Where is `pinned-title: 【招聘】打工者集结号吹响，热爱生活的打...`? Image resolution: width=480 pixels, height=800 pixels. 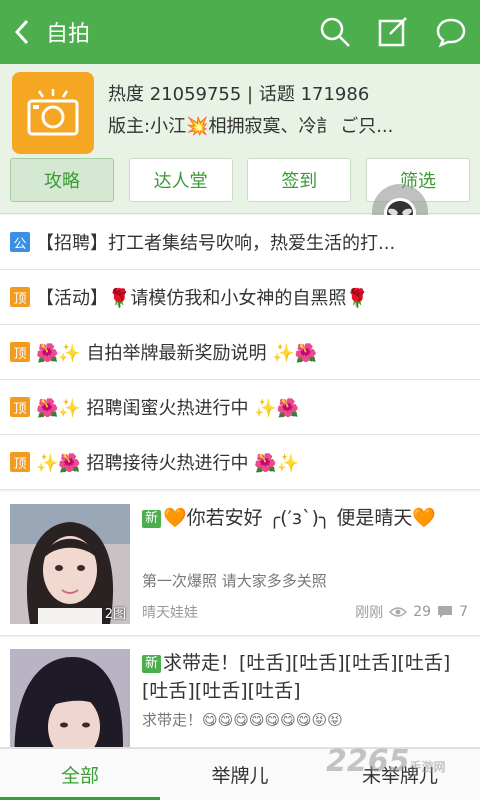
pinned-title: 【招聘】打工者集结号吹响，热爱生活的打... is located at coordinates (216, 243).